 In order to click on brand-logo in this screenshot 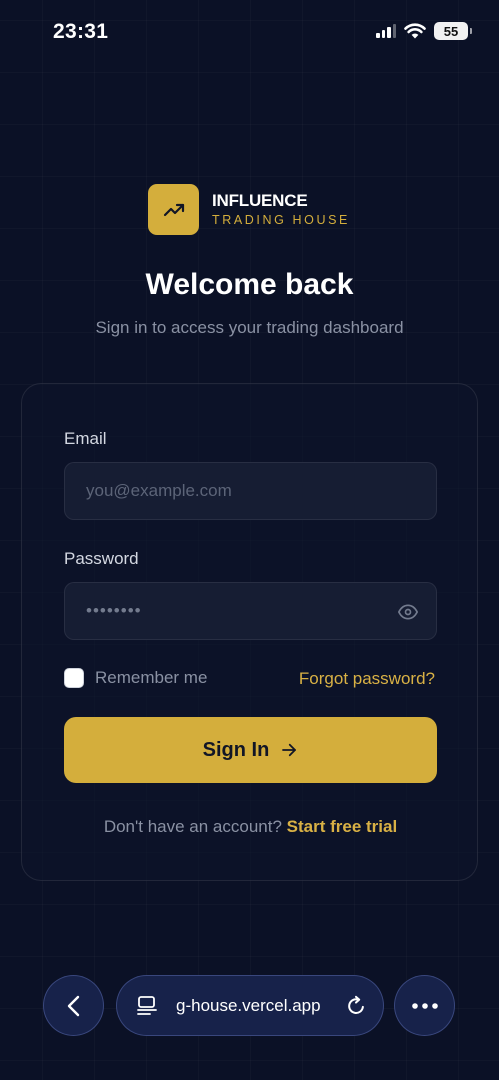, I will do `click(173, 209)`.